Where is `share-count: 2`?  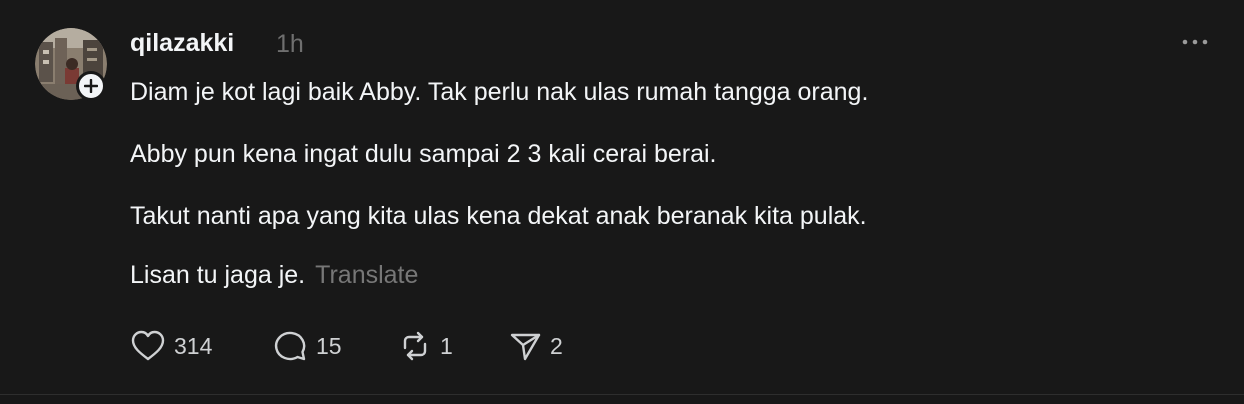 share-count: 2 is located at coordinates (556, 346).